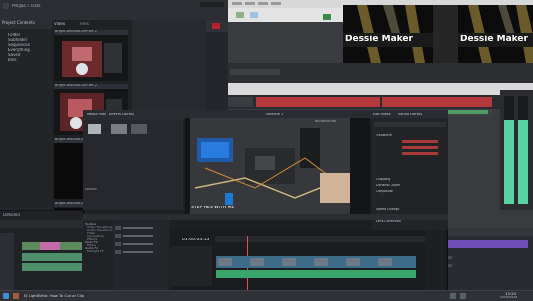 The image size is (533, 301). What do you see at coordinates (316, 274) in the screenshot?
I see `audio-clip-strip` at bounding box center [316, 274].